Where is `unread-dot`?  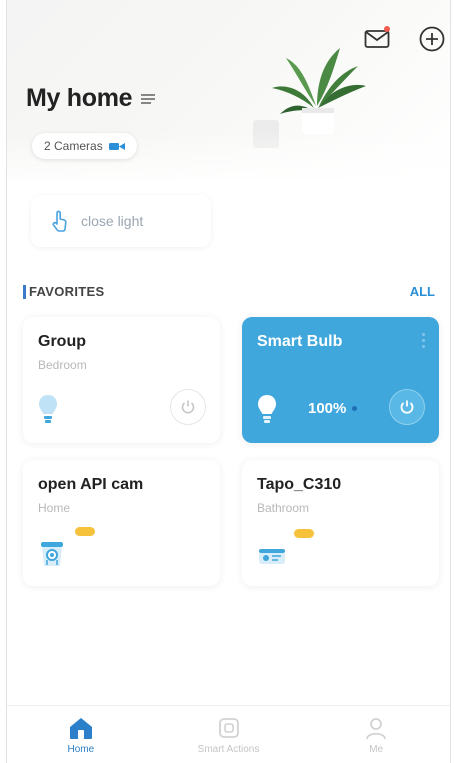
unread-dot is located at coordinates (387, 29).